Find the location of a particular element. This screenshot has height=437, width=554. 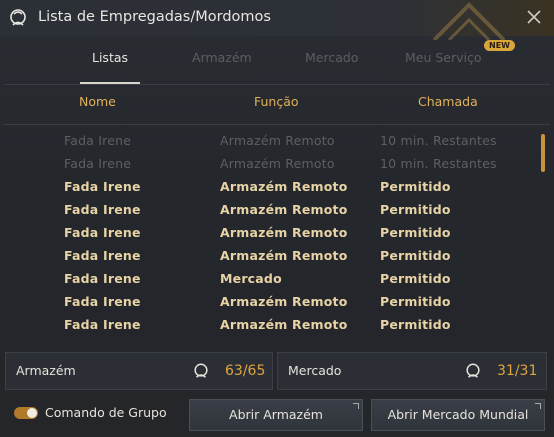

group-command-label: Comando de Grupo is located at coordinates (106, 412).